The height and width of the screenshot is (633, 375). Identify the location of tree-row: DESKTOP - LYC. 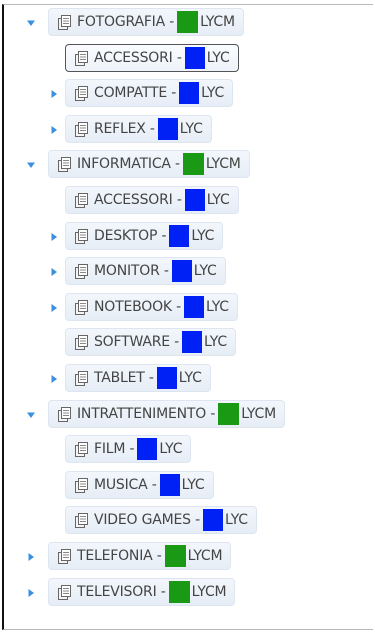
(188, 236).